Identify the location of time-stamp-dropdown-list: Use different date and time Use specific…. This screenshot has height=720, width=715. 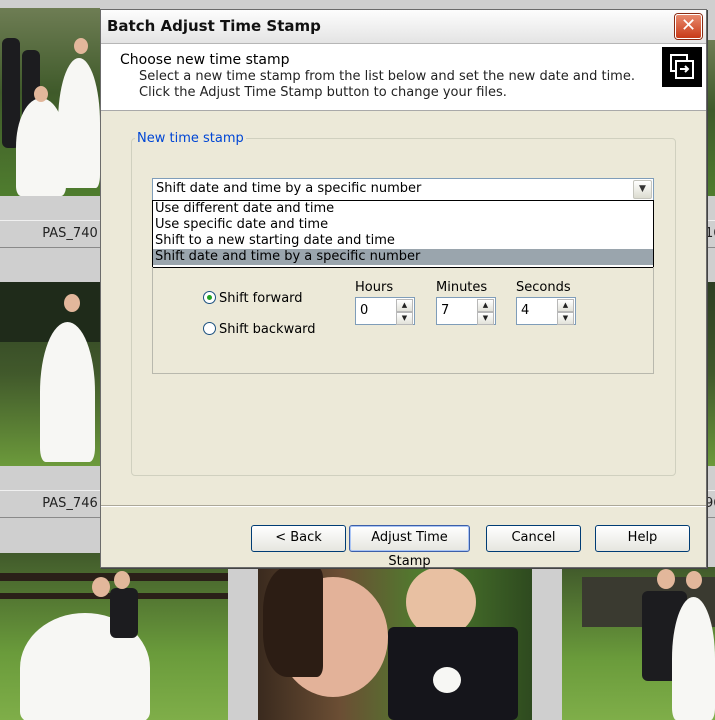
(403, 234).